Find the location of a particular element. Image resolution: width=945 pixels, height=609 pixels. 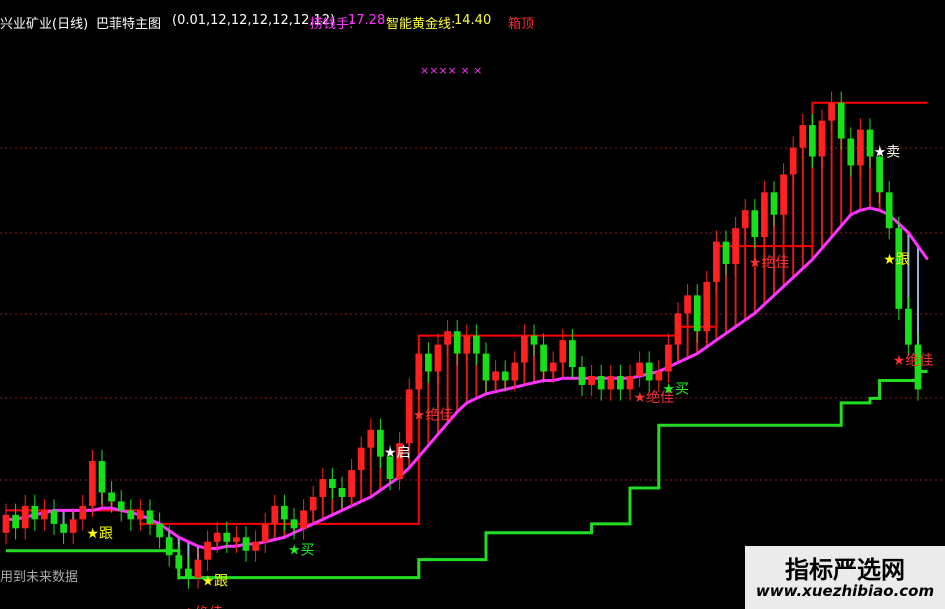

signal-label: ★启 is located at coordinates (397, 453).